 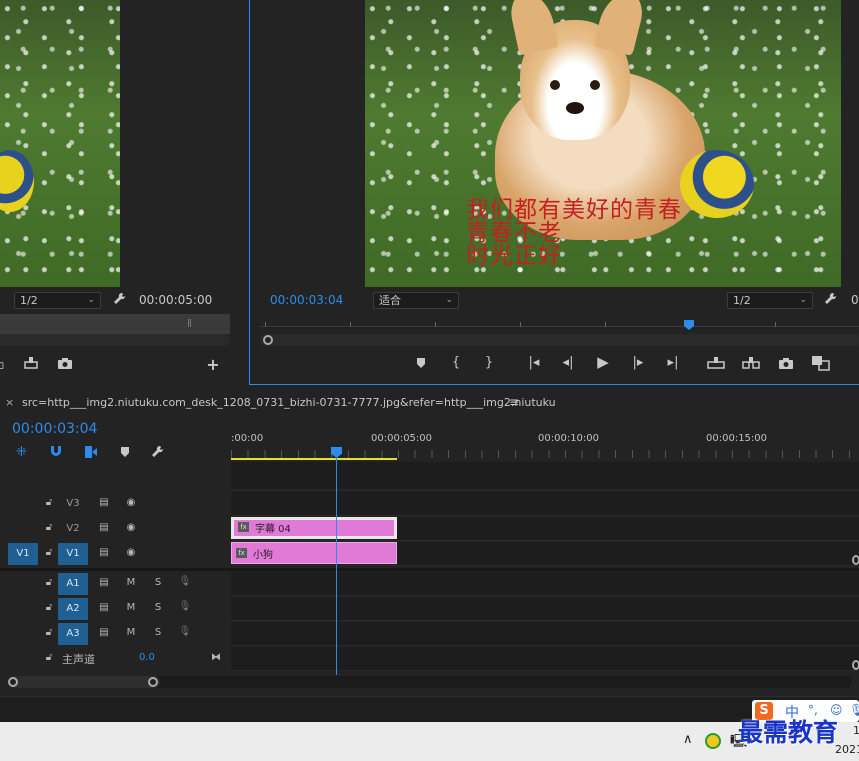 I want to click on source-resolution-select: 1/2 ⌄, so click(x=57, y=300).